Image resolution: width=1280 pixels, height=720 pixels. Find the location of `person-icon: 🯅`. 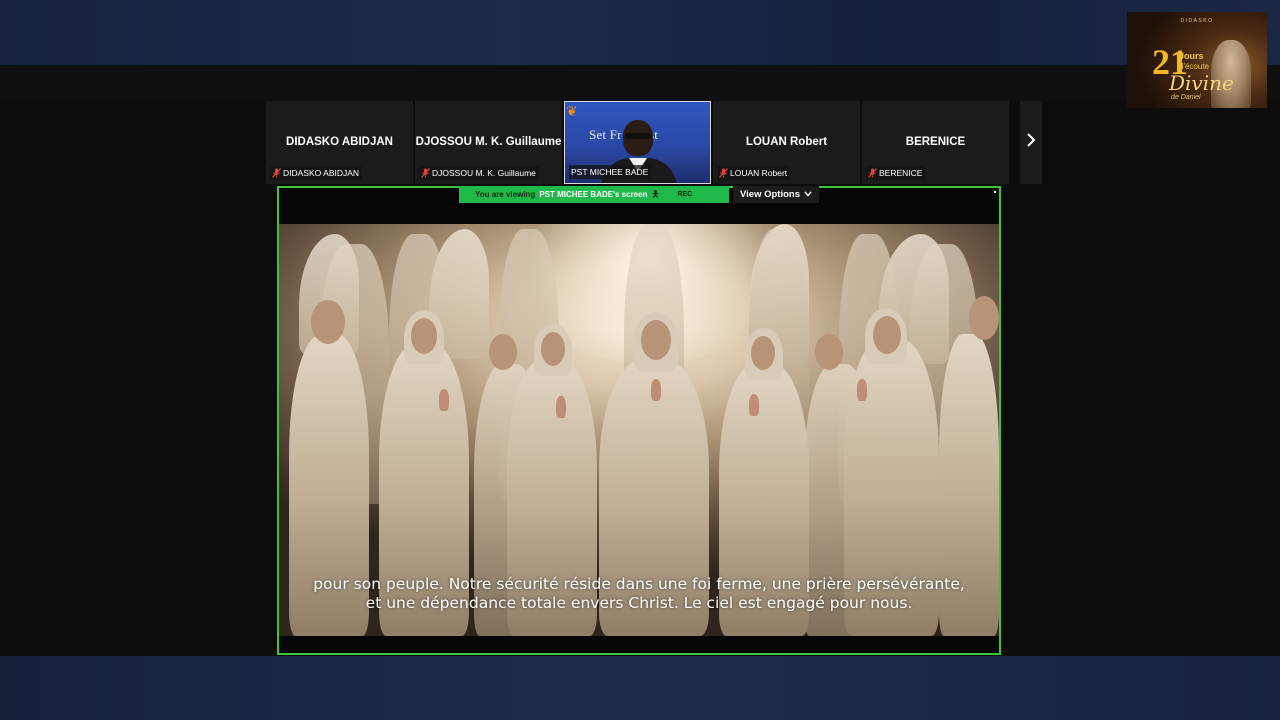

person-icon: 🯅 is located at coordinates (655, 193).